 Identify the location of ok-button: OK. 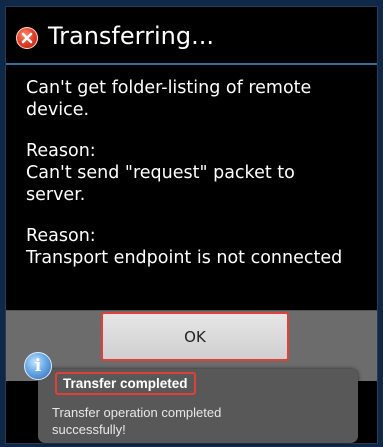
(195, 336).